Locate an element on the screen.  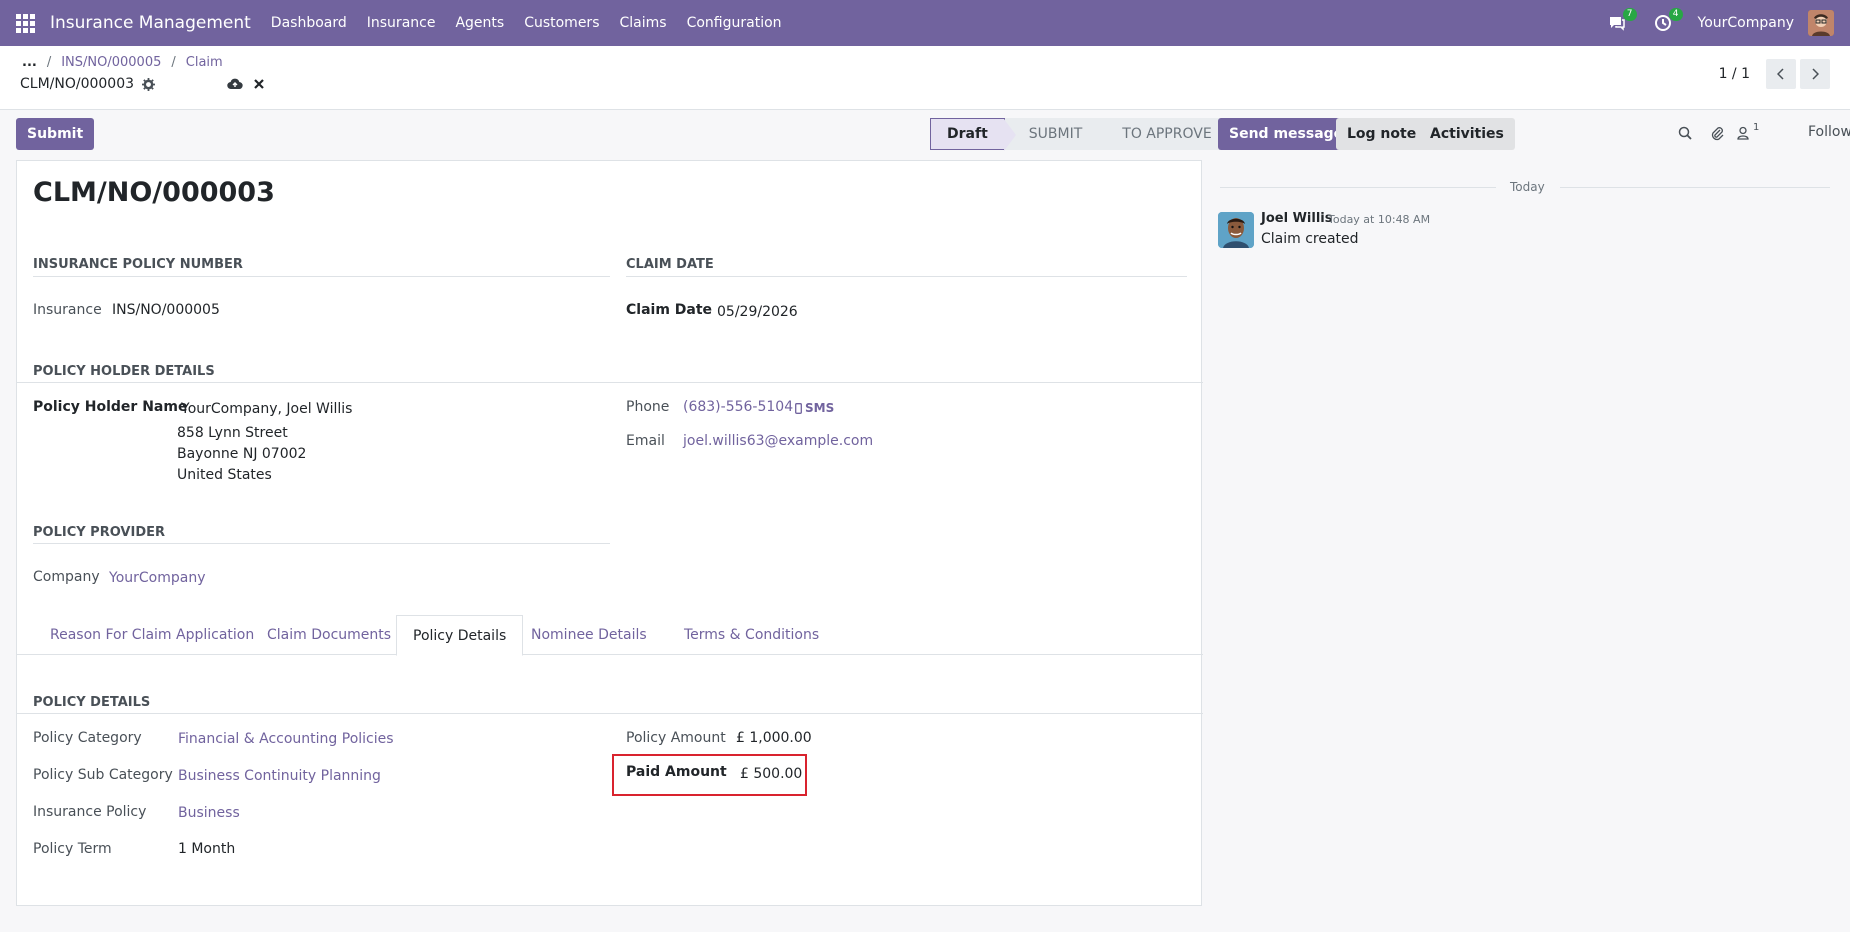
search-icon is located at coordinates (1685, 133).